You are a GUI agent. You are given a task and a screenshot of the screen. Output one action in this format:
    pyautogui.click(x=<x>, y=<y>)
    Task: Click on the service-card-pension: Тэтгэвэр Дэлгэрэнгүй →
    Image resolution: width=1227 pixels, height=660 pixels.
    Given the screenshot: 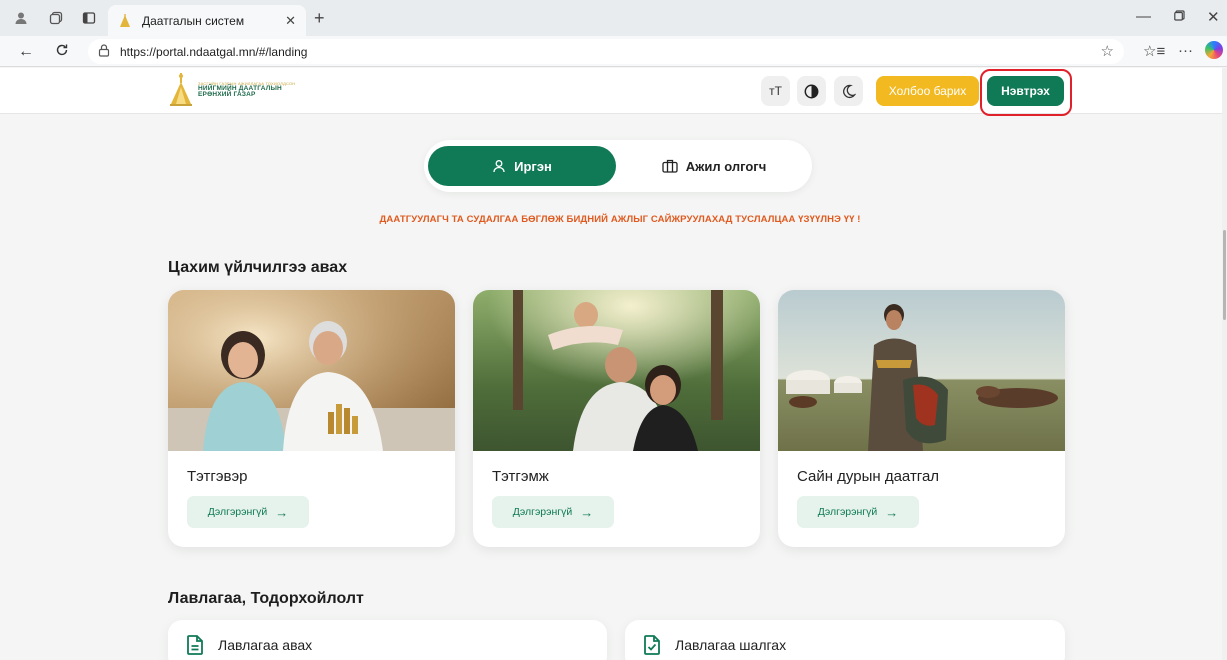 What is the action you would take?
    pyautogui.click(x=311, y=418)
    